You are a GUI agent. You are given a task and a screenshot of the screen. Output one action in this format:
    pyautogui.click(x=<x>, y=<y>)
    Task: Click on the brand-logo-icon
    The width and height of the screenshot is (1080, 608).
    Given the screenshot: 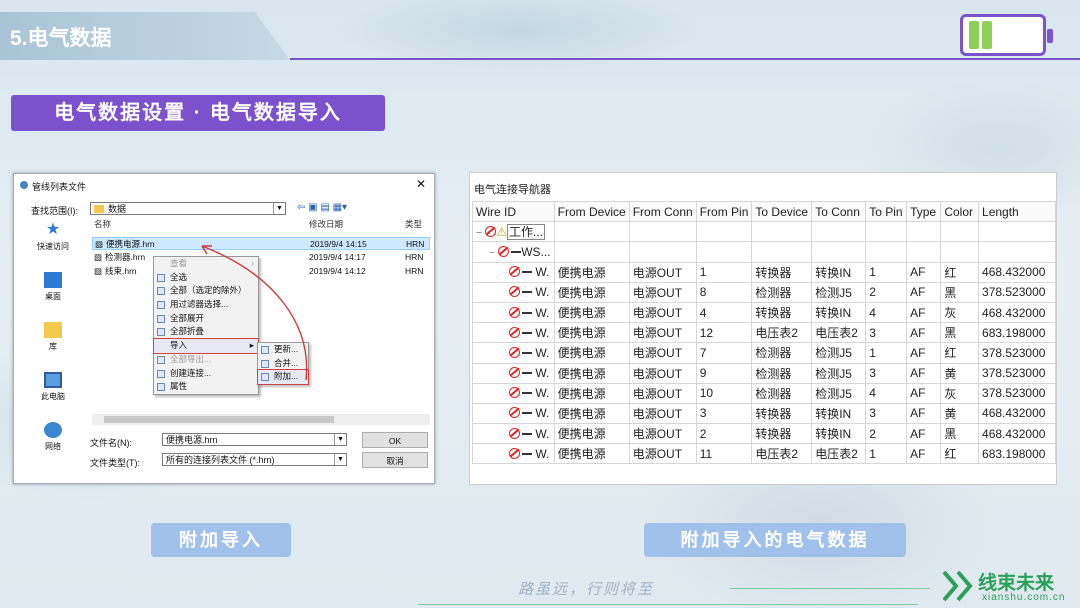 What is the action you would take?
    pyautogui.click(x=957, y=586)
    